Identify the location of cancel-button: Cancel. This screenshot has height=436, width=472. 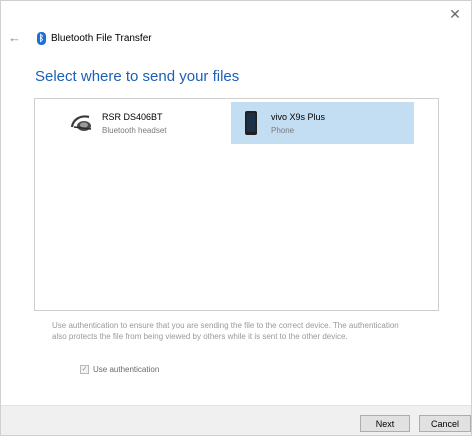
(445, 423).